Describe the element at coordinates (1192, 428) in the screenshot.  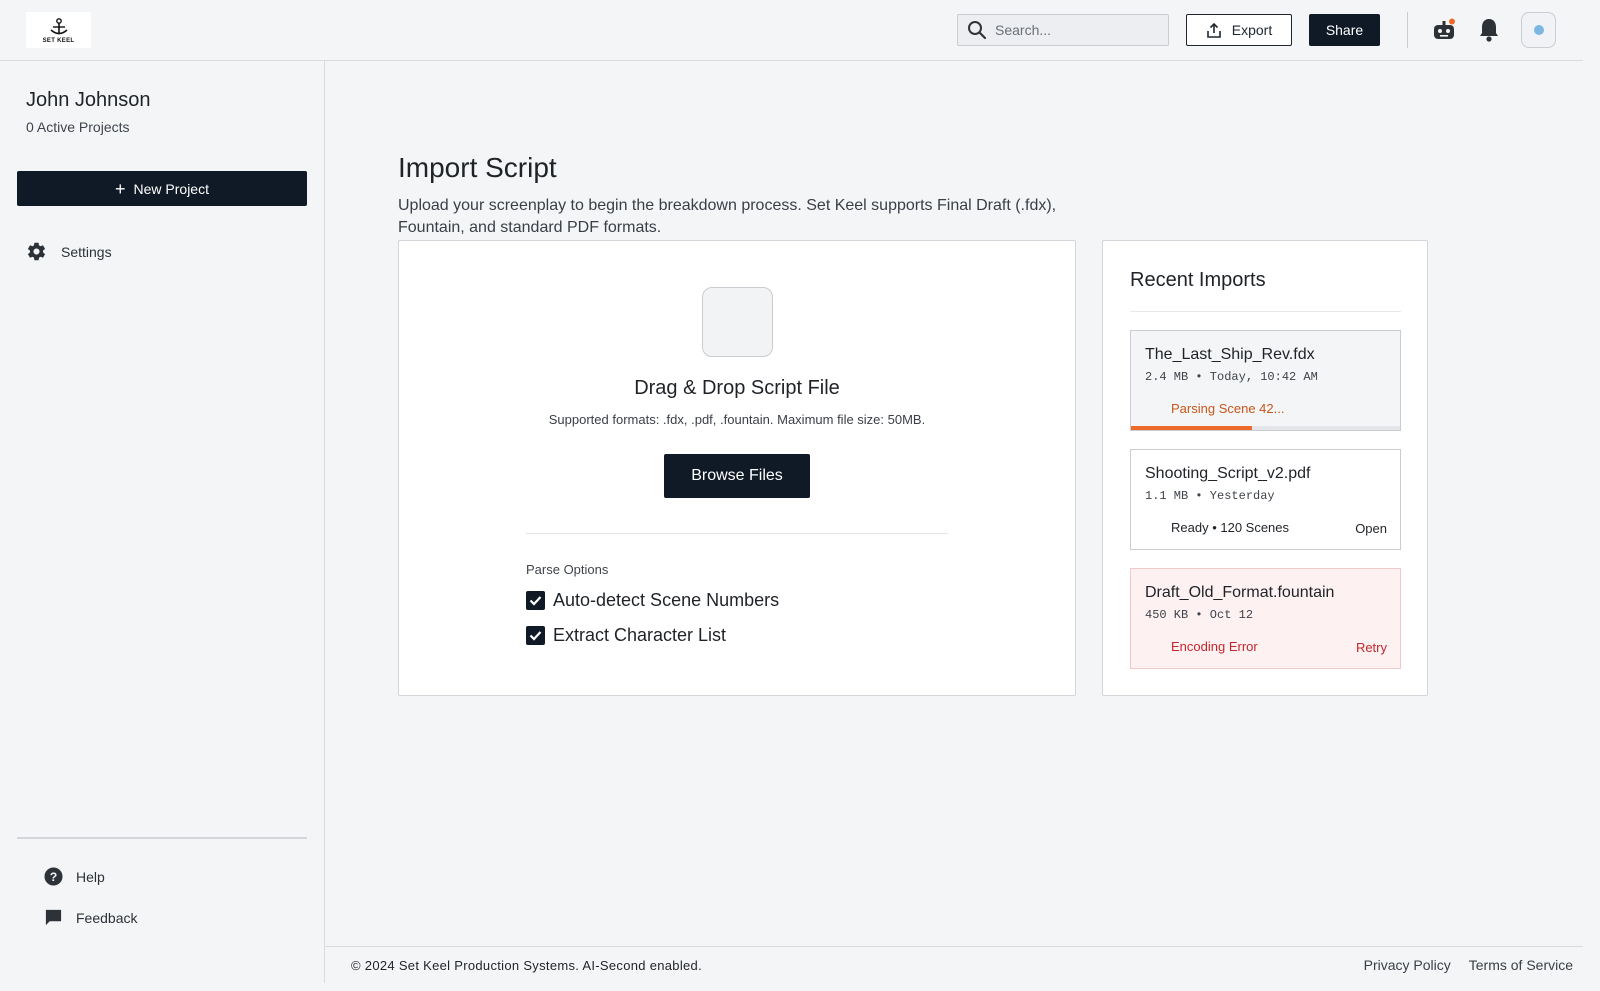
I see `parse-progress-fill` at that location.